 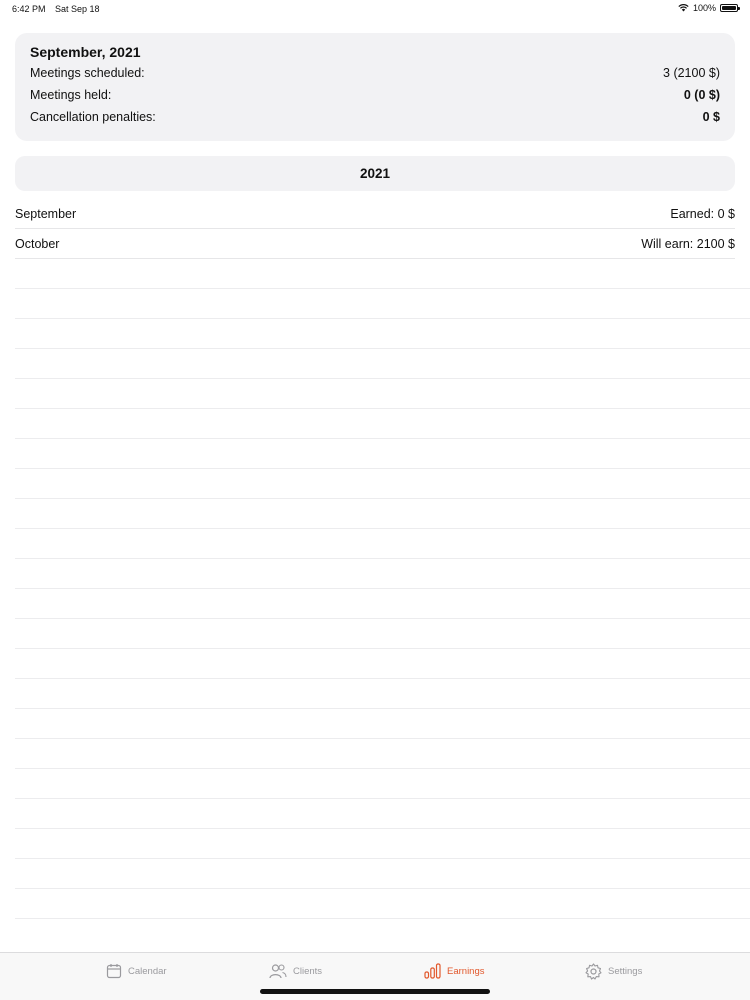 I want to click on summary-row-held: Meetings held: 0 (0 $), so click(x=375, y=95).